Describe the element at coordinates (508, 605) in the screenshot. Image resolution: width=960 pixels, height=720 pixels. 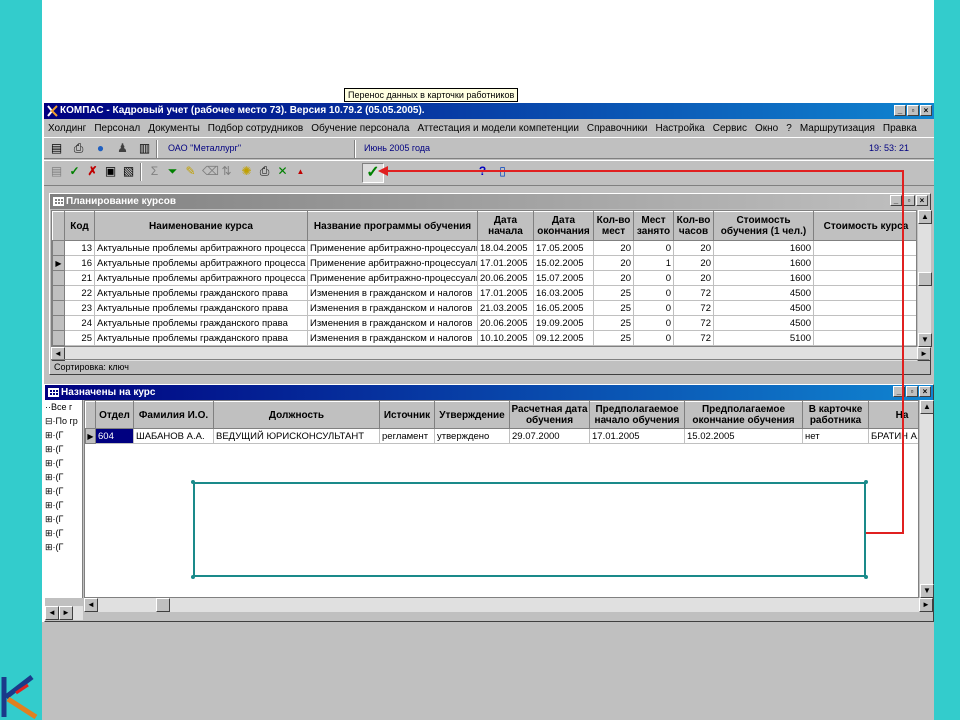
I see `assigned-horizontal-scrollbar: ◄ ►` at that location.